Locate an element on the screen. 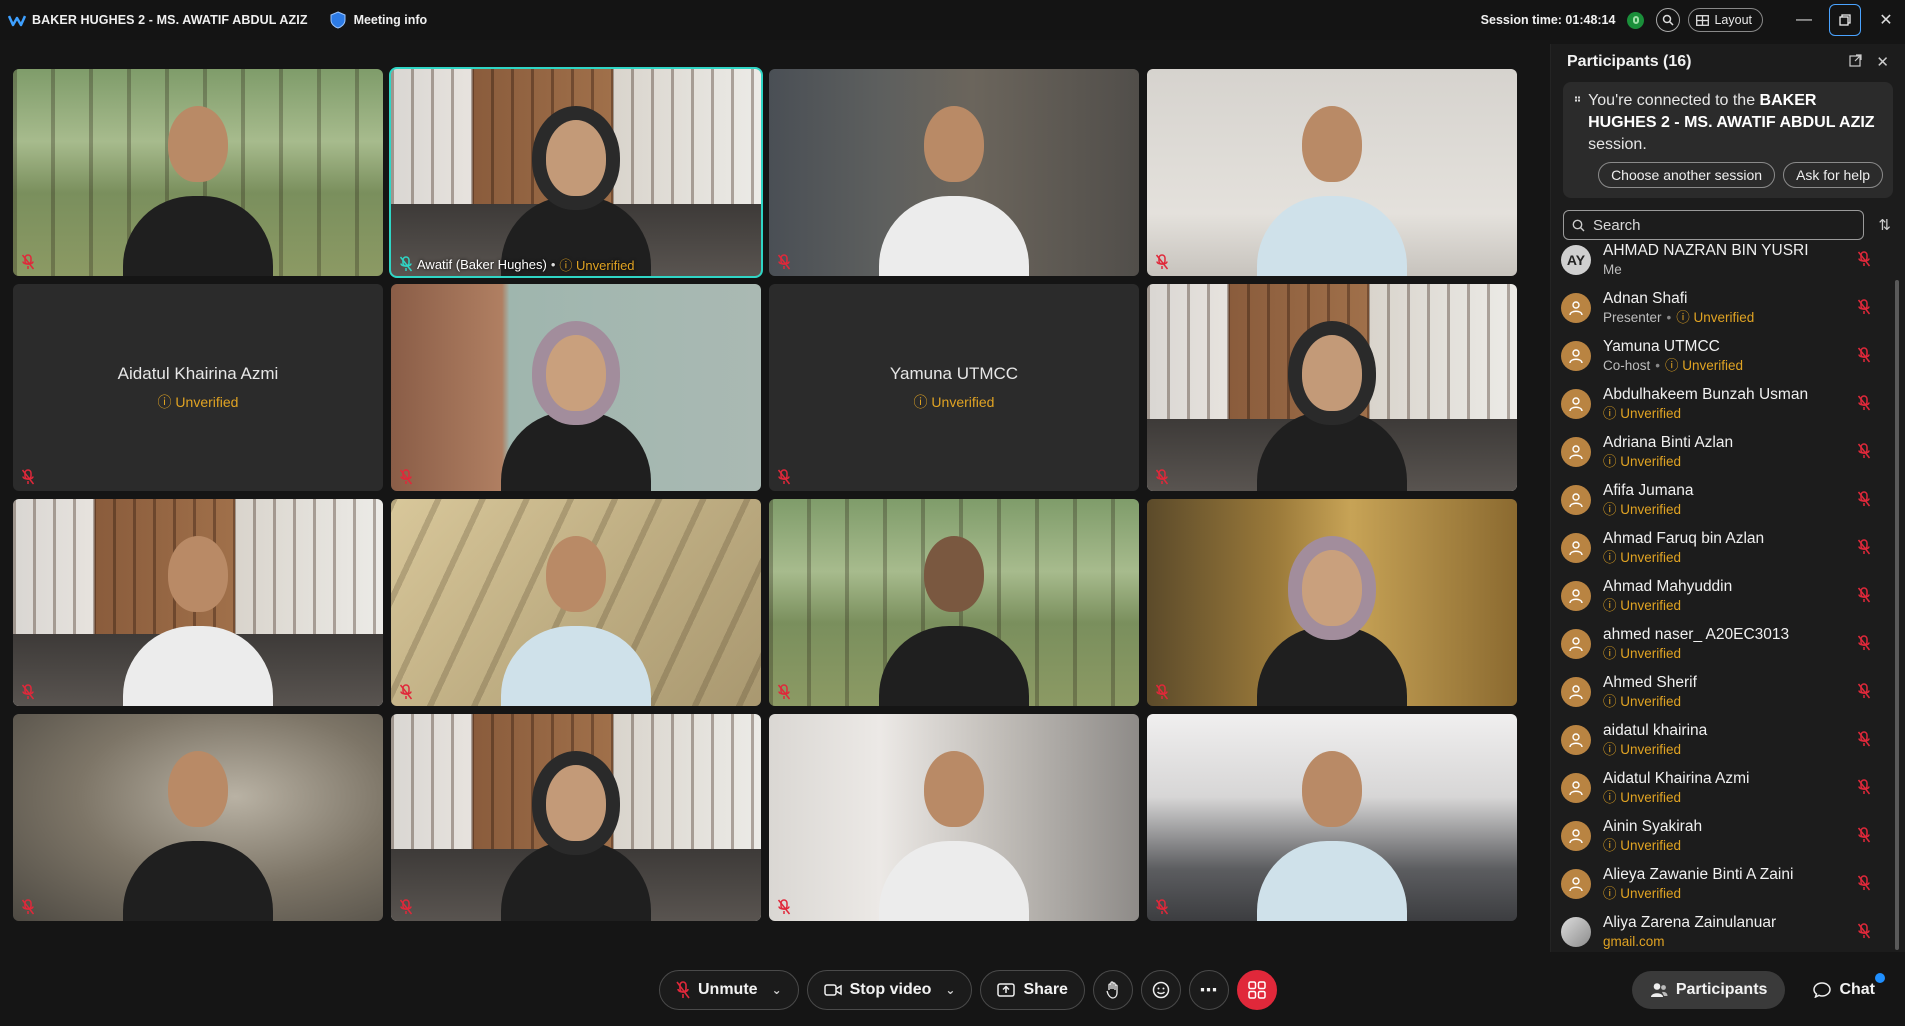 The width and height of the screenshot is (1905, 1026). more-options-button: ⋯ is located at coordinates (1208, 990).